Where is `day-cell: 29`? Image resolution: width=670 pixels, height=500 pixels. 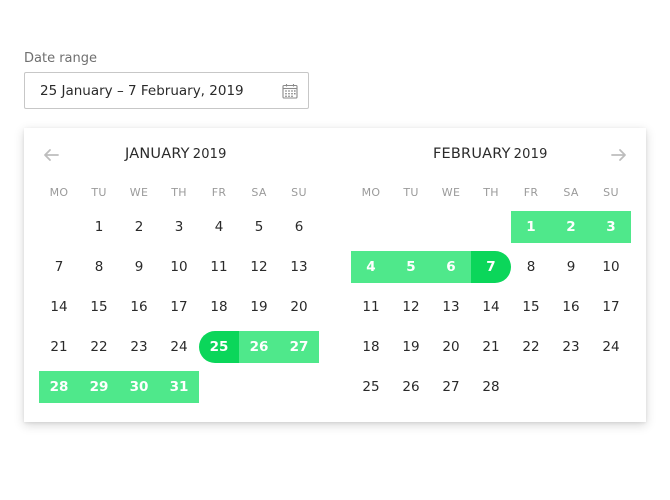 day-cell: 29 is located at coordinates (99, 387).